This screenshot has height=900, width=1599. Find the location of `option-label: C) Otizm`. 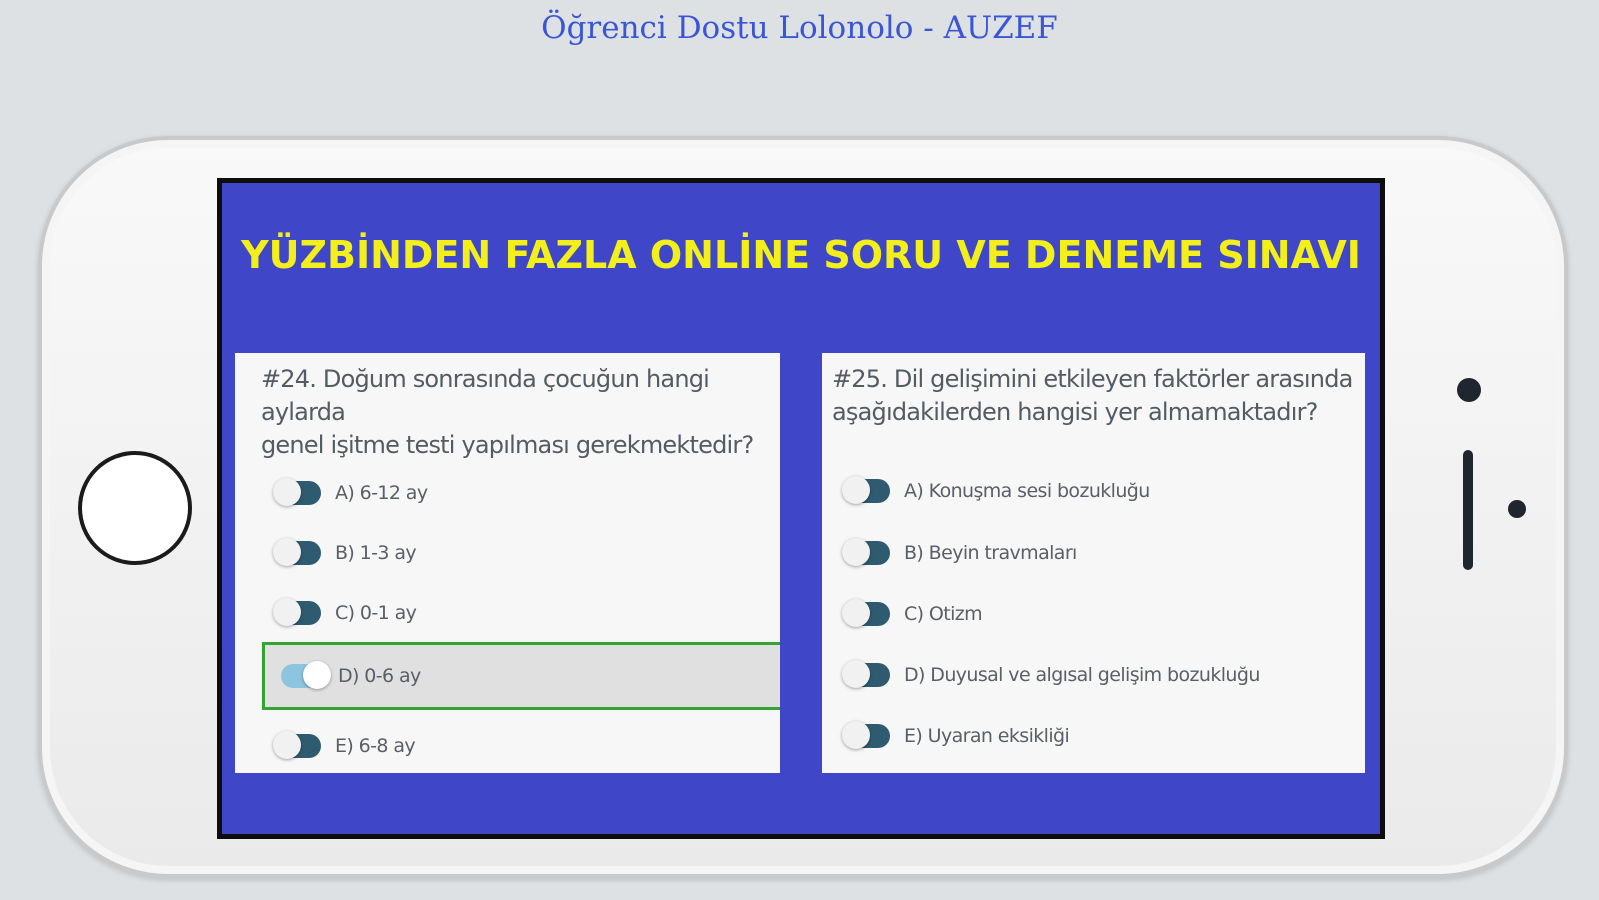

option-label: C) Otizm is located at coordinates (943, 614).